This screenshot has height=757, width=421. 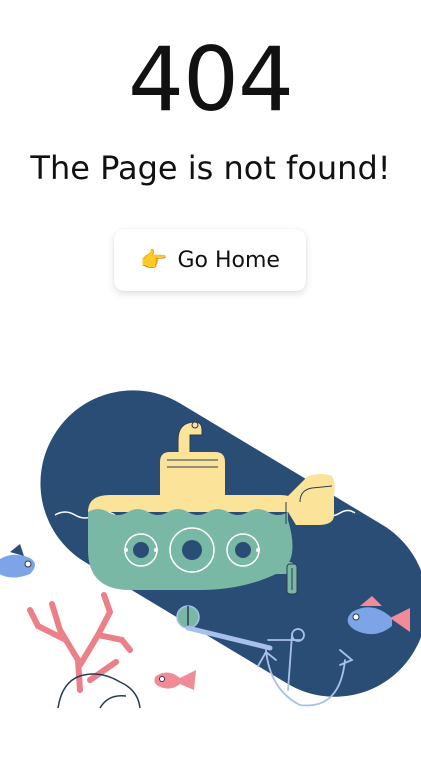 I want to click on go-home-button: 👉 Go Home, so click(x=210, y=260).